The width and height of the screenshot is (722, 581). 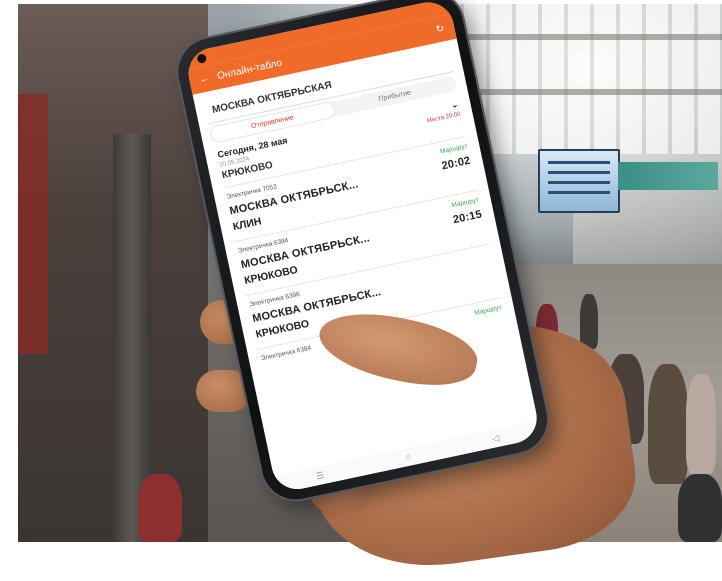 I want to click on trip-time: 20:15, so click(x=468, y=217).